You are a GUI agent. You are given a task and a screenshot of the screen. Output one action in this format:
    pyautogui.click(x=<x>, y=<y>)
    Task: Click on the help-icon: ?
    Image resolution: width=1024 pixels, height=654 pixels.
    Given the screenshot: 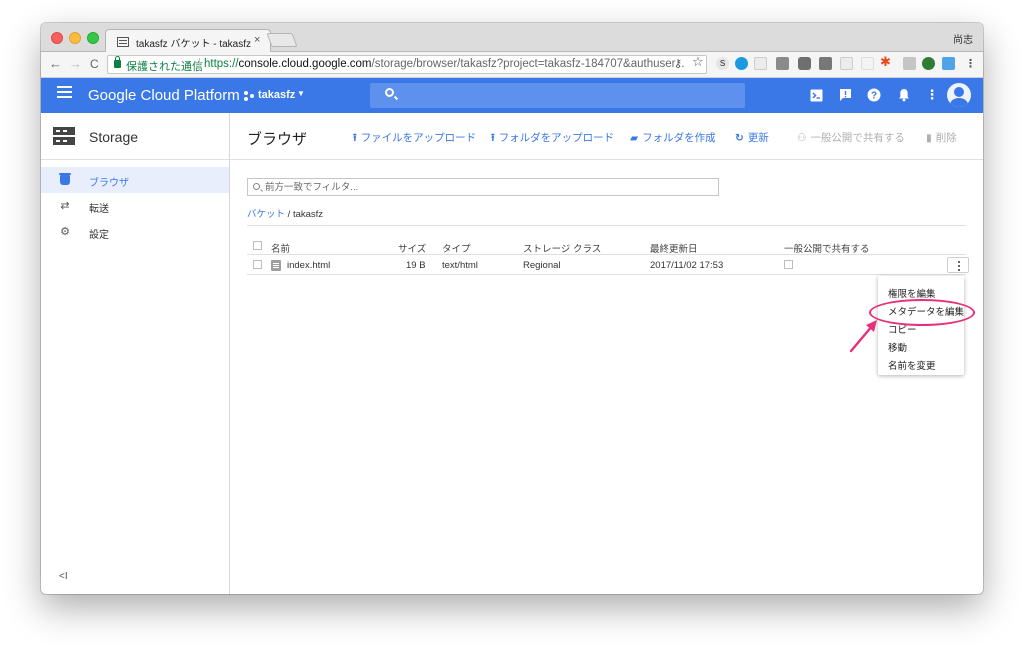 What is the action you would take?
    pyautogui.click(x=874, y=95)
    